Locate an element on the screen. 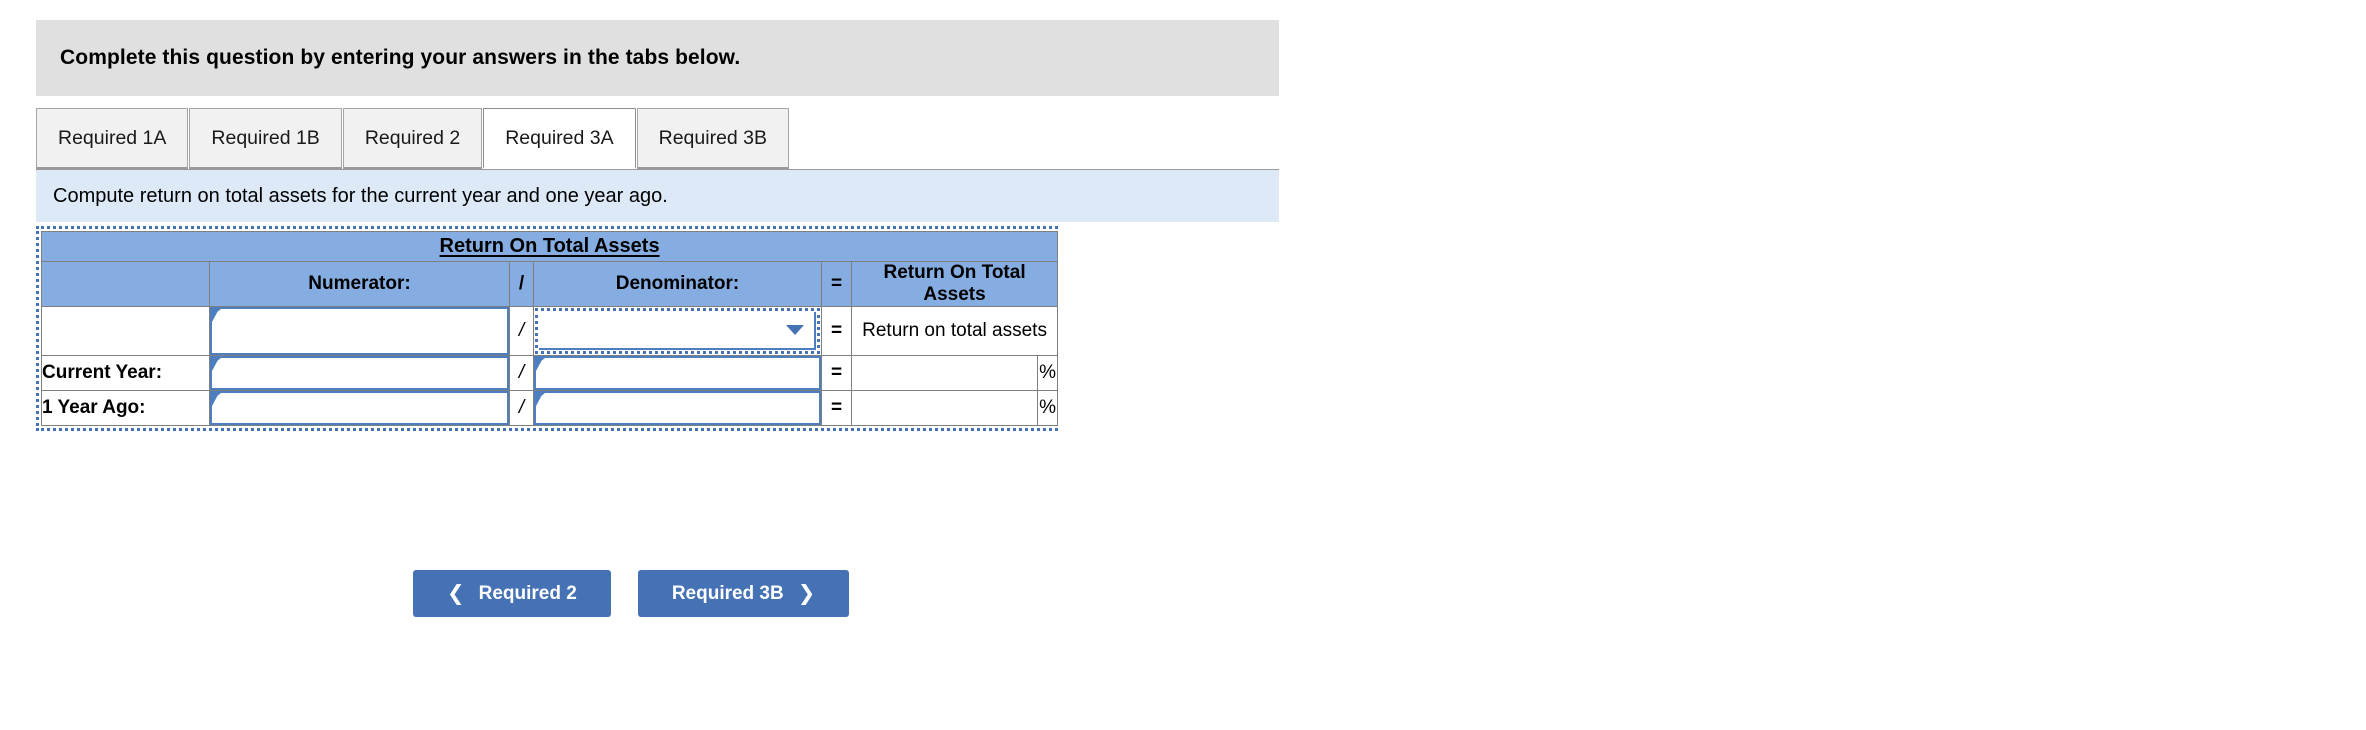 The width and height of the screenshot is (2366, 730). worksheet-title-cell: Return On Total Assets is located at coordinates (549, 246).